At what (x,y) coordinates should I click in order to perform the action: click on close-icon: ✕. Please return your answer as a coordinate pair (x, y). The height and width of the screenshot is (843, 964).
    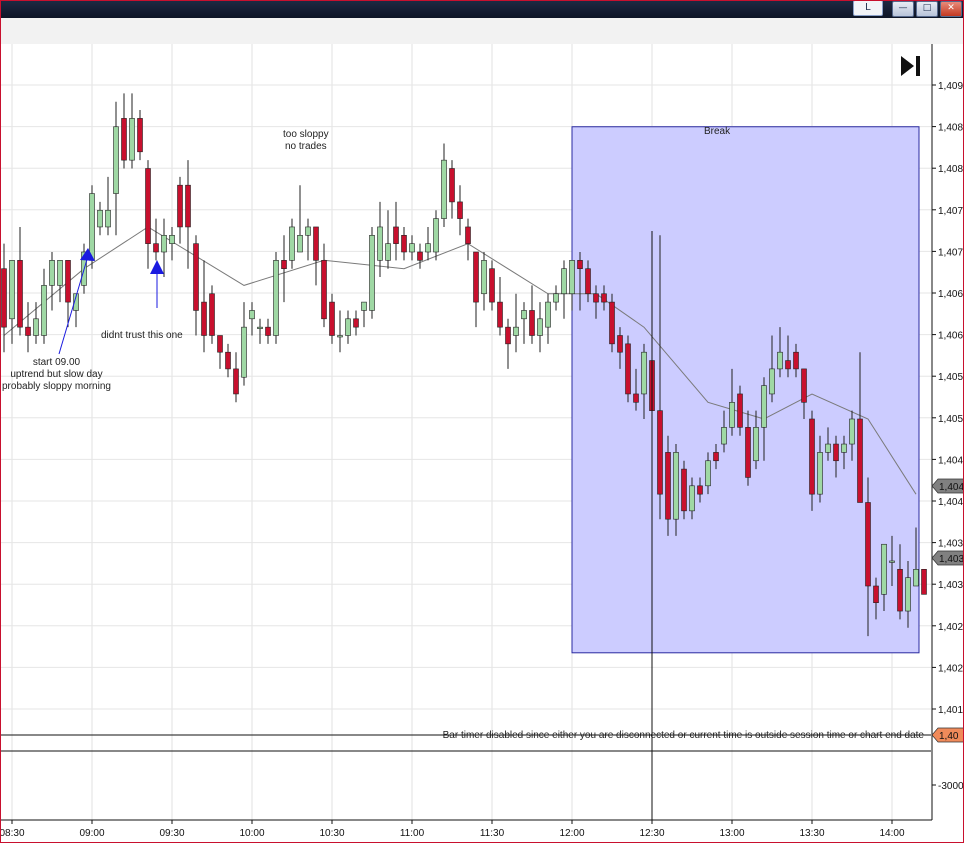
    Looking at the image, I should click on (951, 9).